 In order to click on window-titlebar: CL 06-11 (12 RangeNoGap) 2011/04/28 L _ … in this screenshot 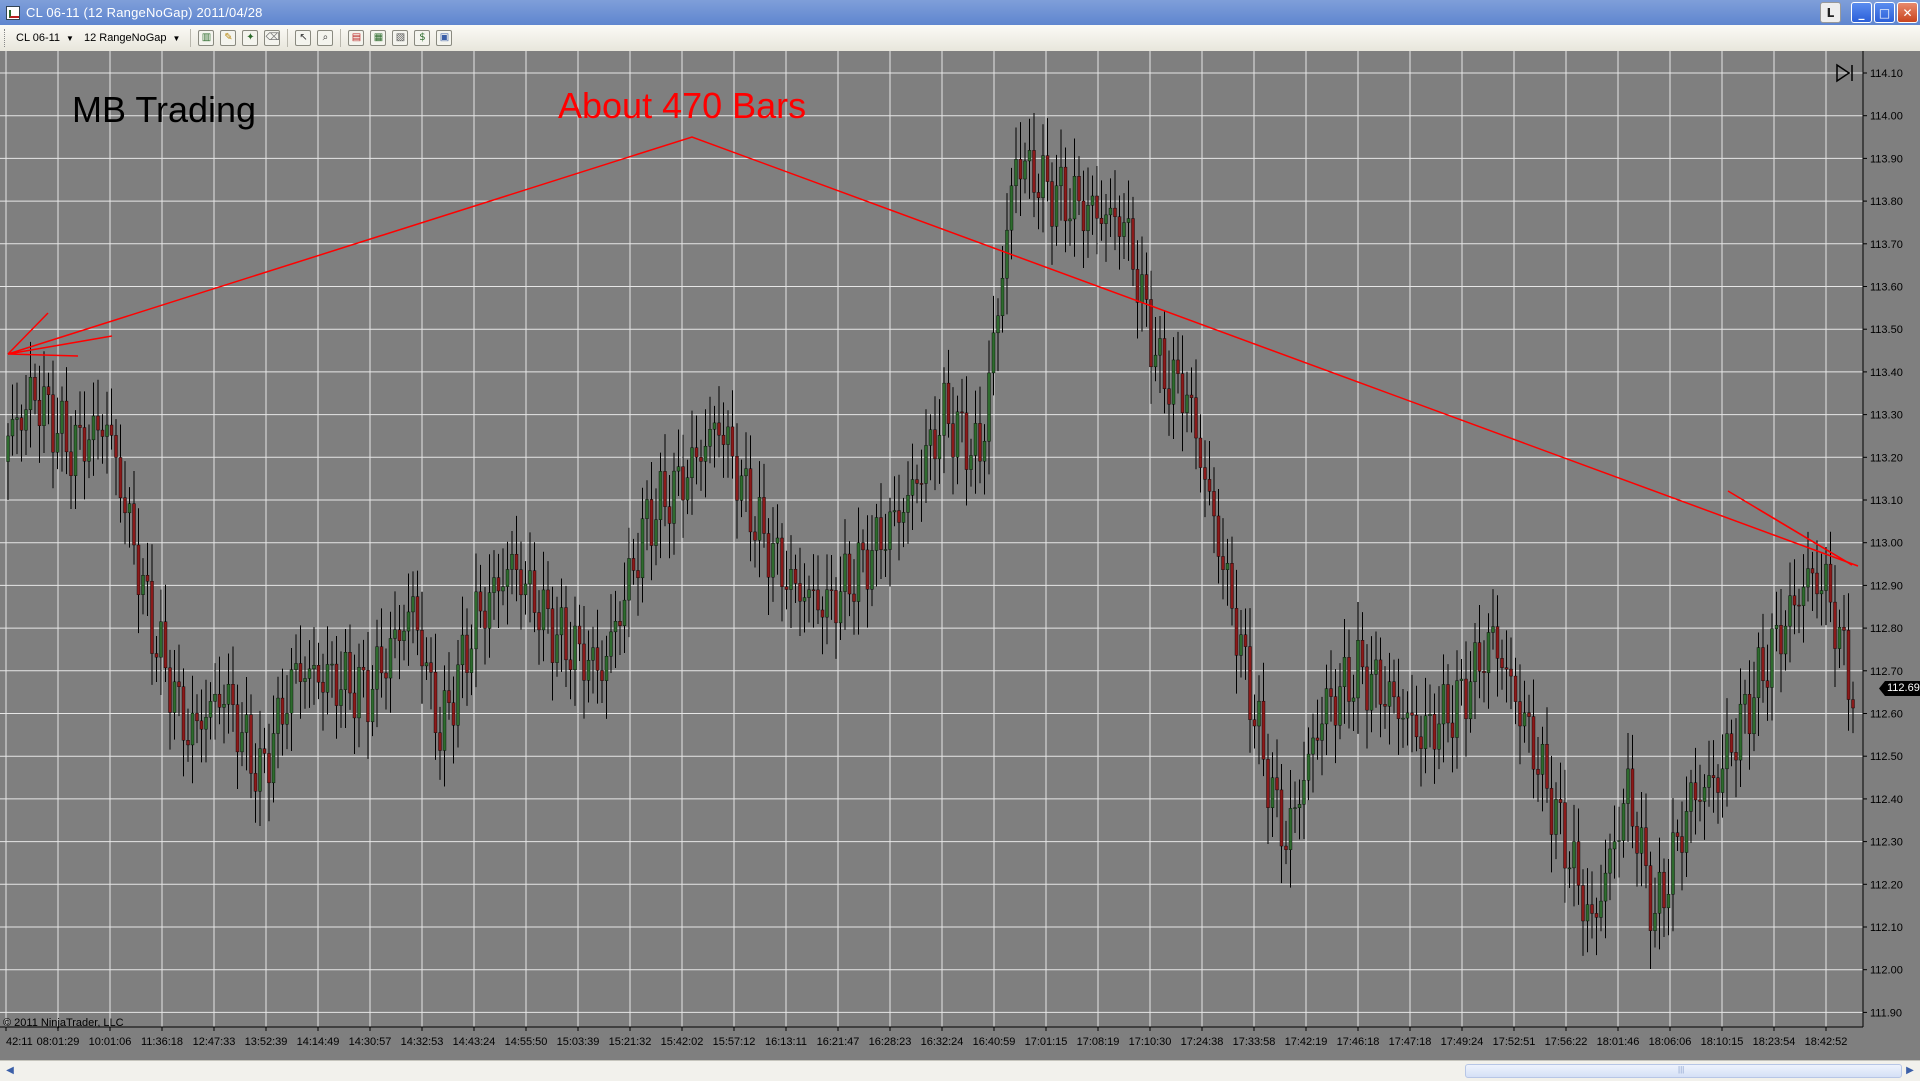, I will do `click(960, 12)`.